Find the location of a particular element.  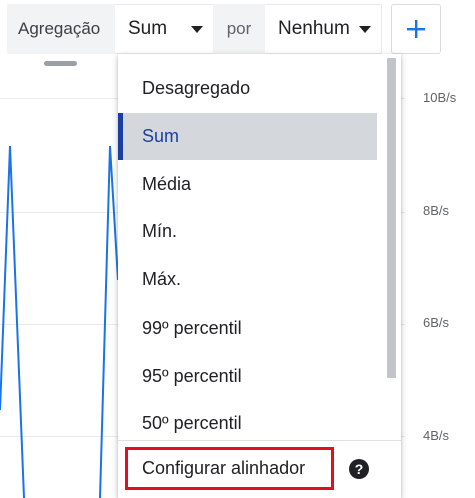

menu-item-desagregado: Desagregado is located at coordinates (247, 88).